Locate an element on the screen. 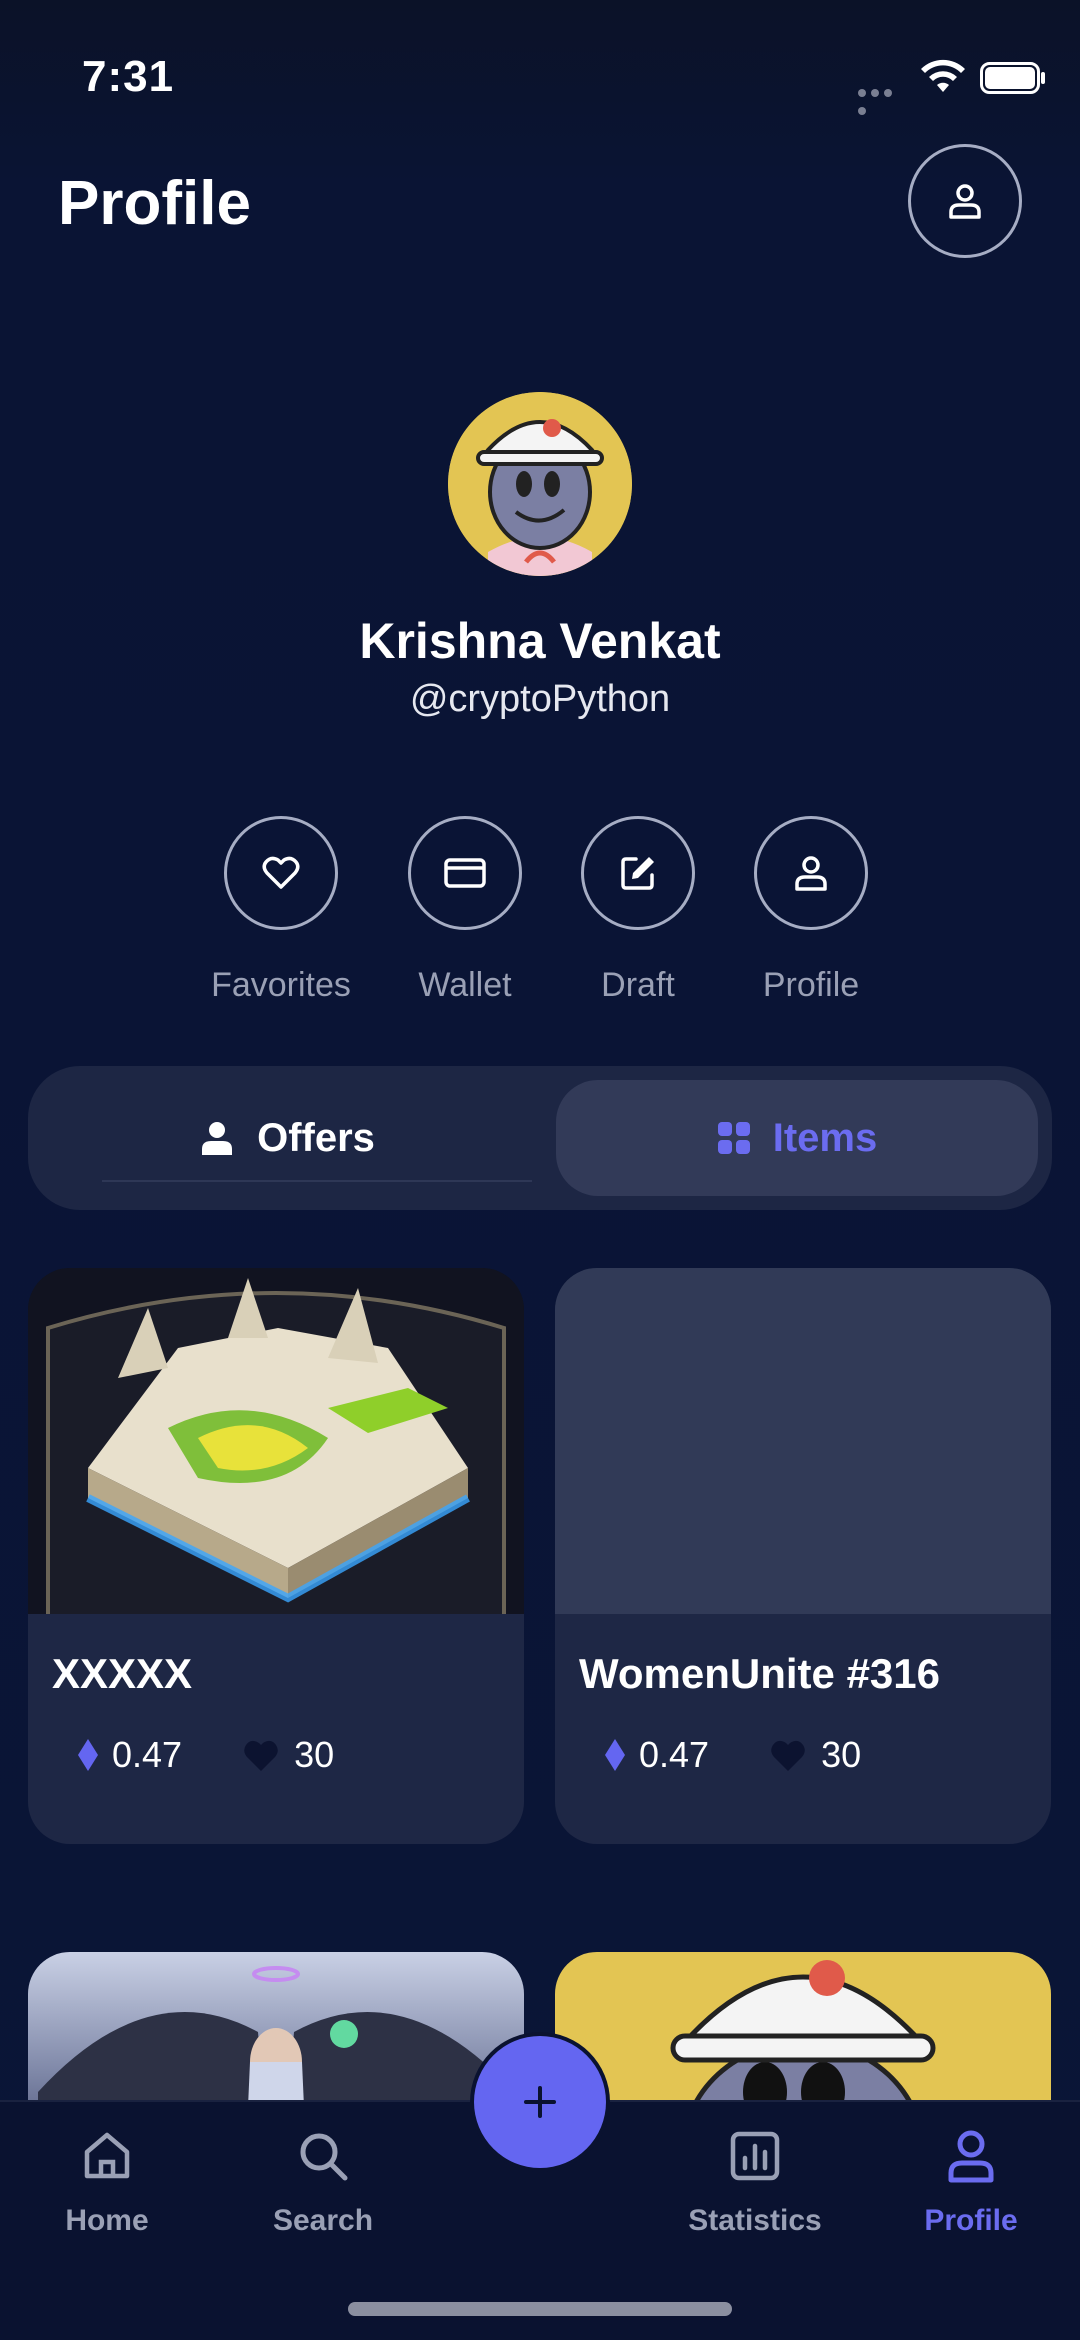 This screenshot has height=2340, width=1080. bar-chart-icon is located at coordinates (755, 2156).